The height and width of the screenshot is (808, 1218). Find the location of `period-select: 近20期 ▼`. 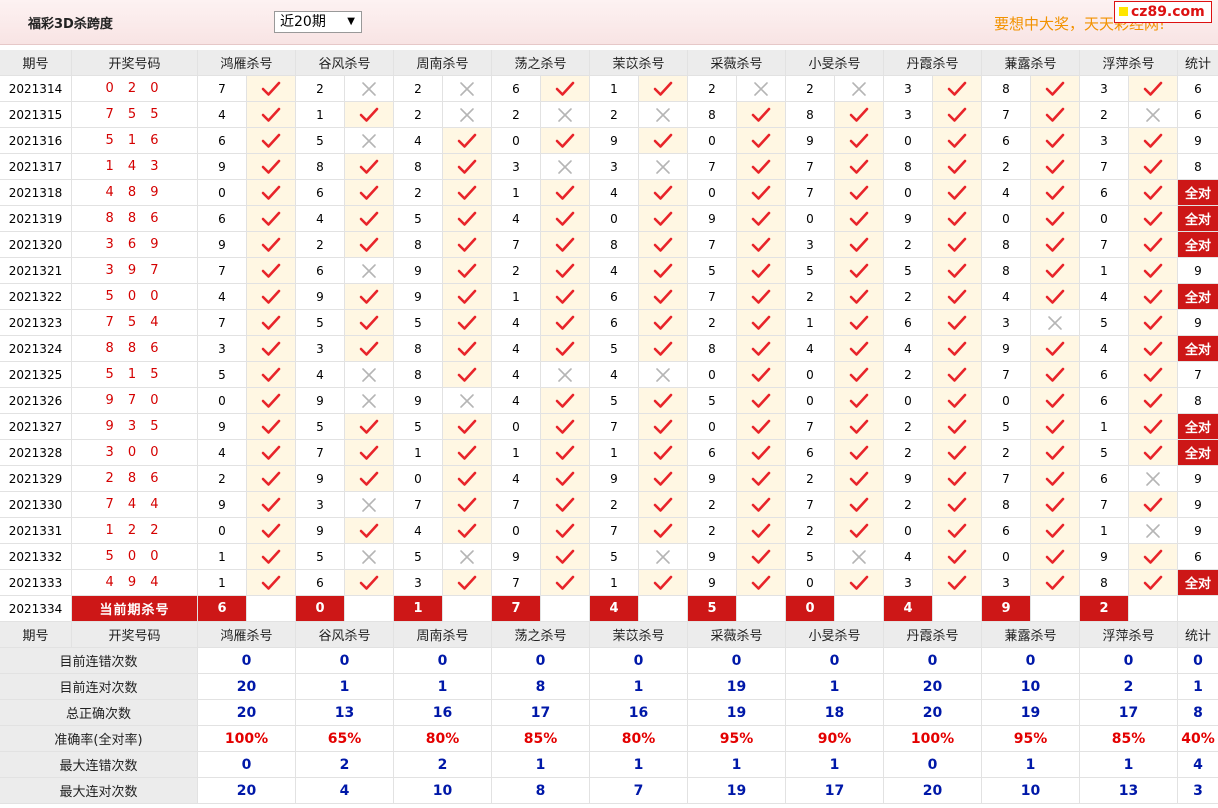

period-select: 近20期 ▼ is located at coordinates (318, 22).